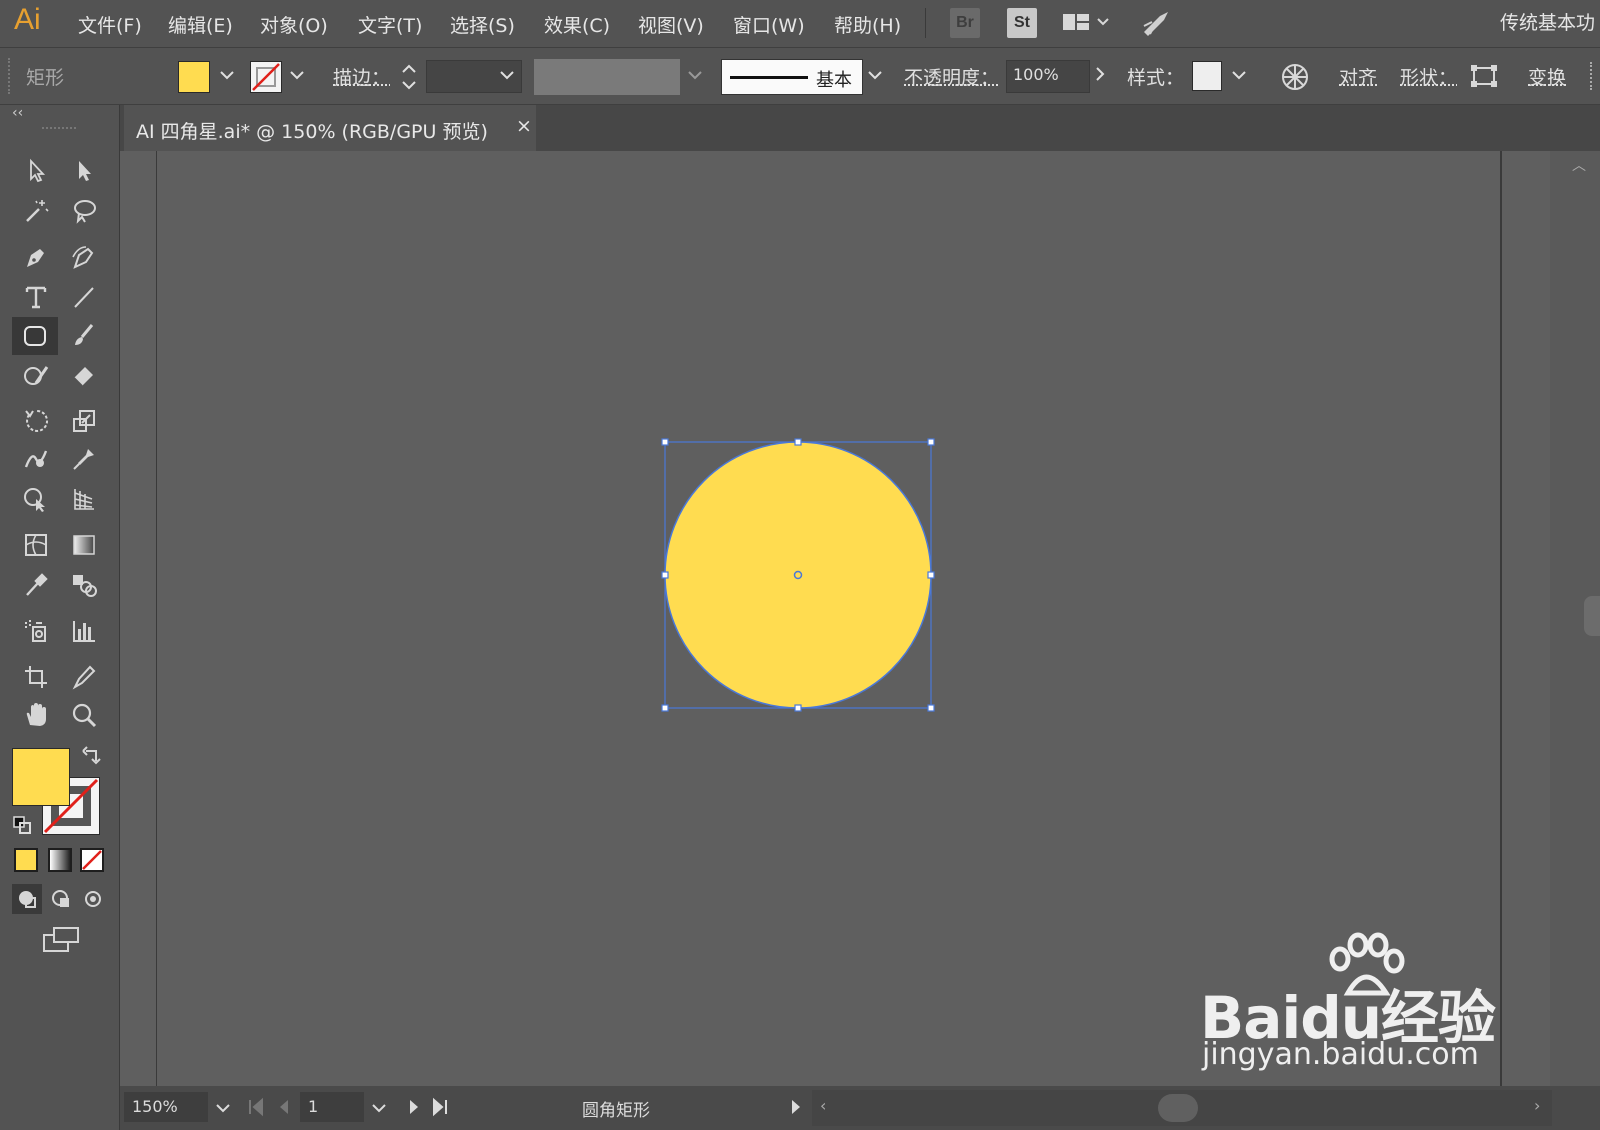  What do you see at coordinates (379, 1109) in the screenshot?
I see `artboard-dropdown-chevron-icon` at bounding box center [379, 1109].